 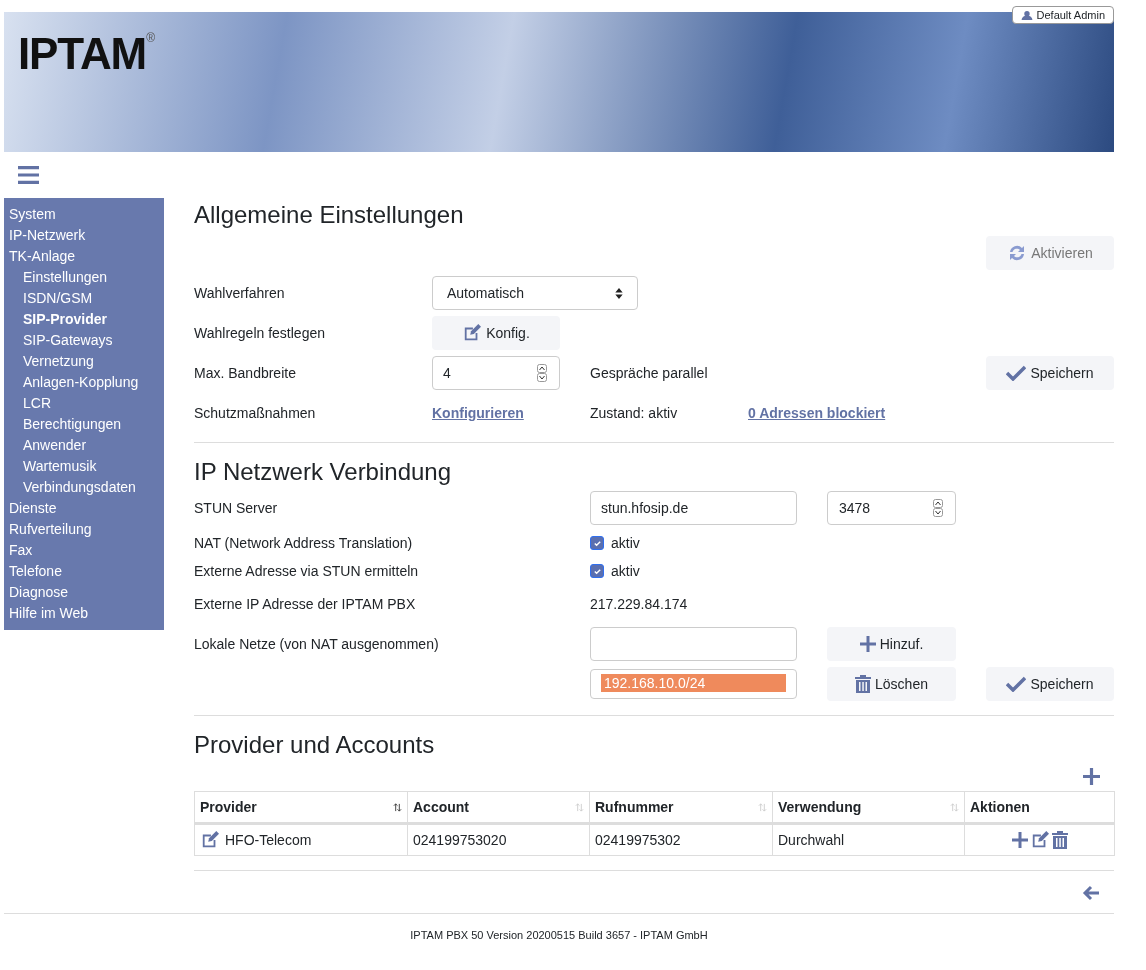 What do you see at coordinates (498, 839) in the screenshot?
I see `table-cell: 024199753020` at bounding box center [498, 839].